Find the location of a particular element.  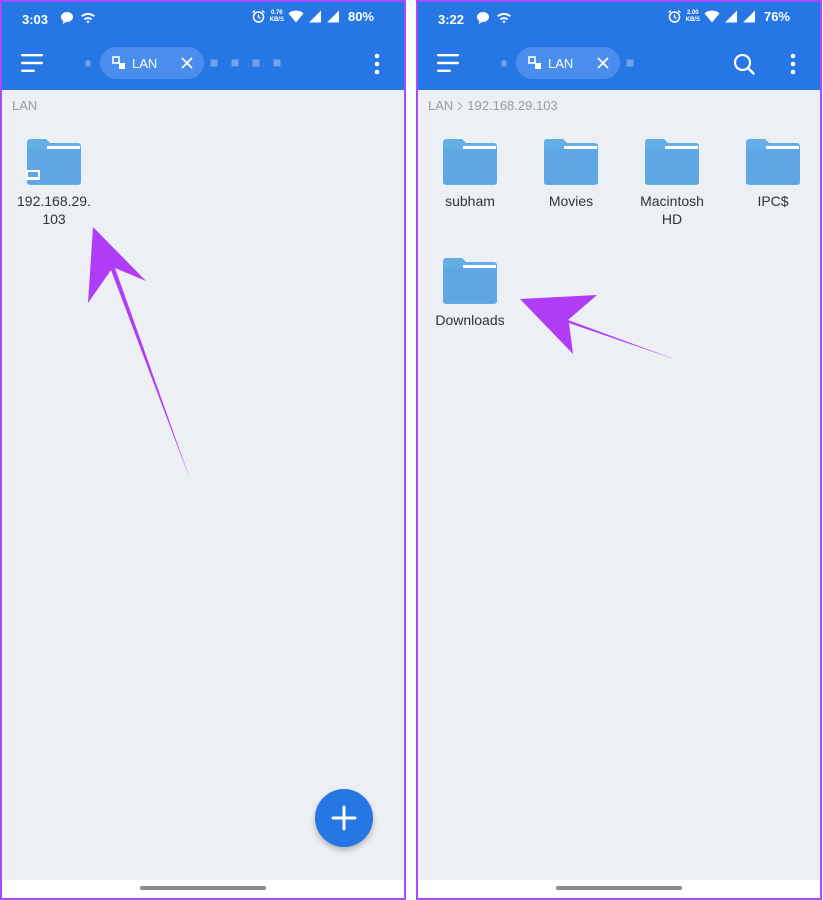

breadcrumb: LAN 192.168.29.103 is located at coordinates (493, 105).